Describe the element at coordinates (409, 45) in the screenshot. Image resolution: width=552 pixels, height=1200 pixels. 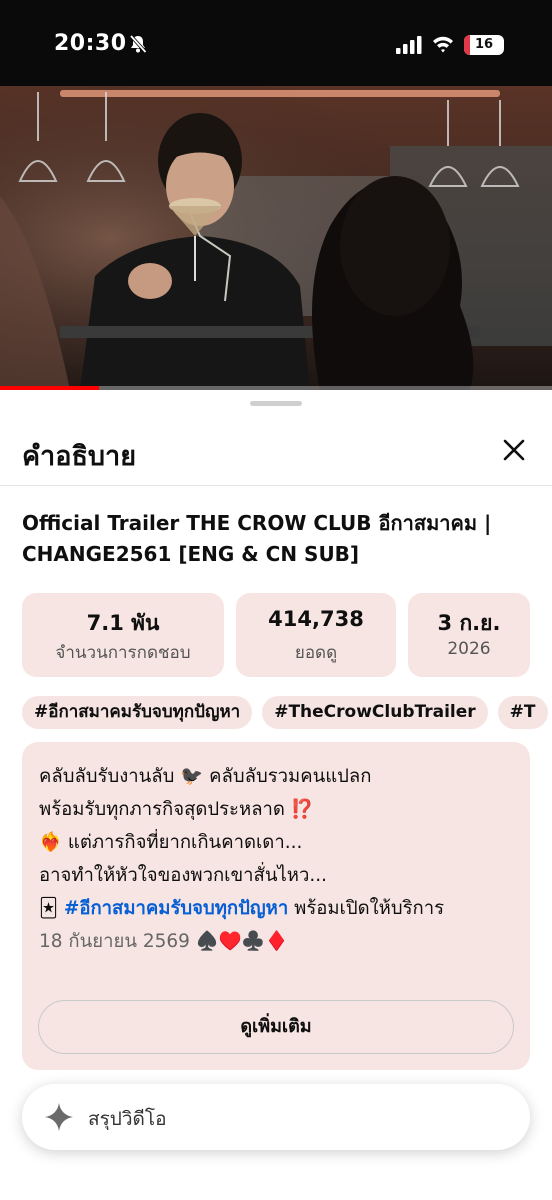
I see `cellular-signal-icon` at that location.